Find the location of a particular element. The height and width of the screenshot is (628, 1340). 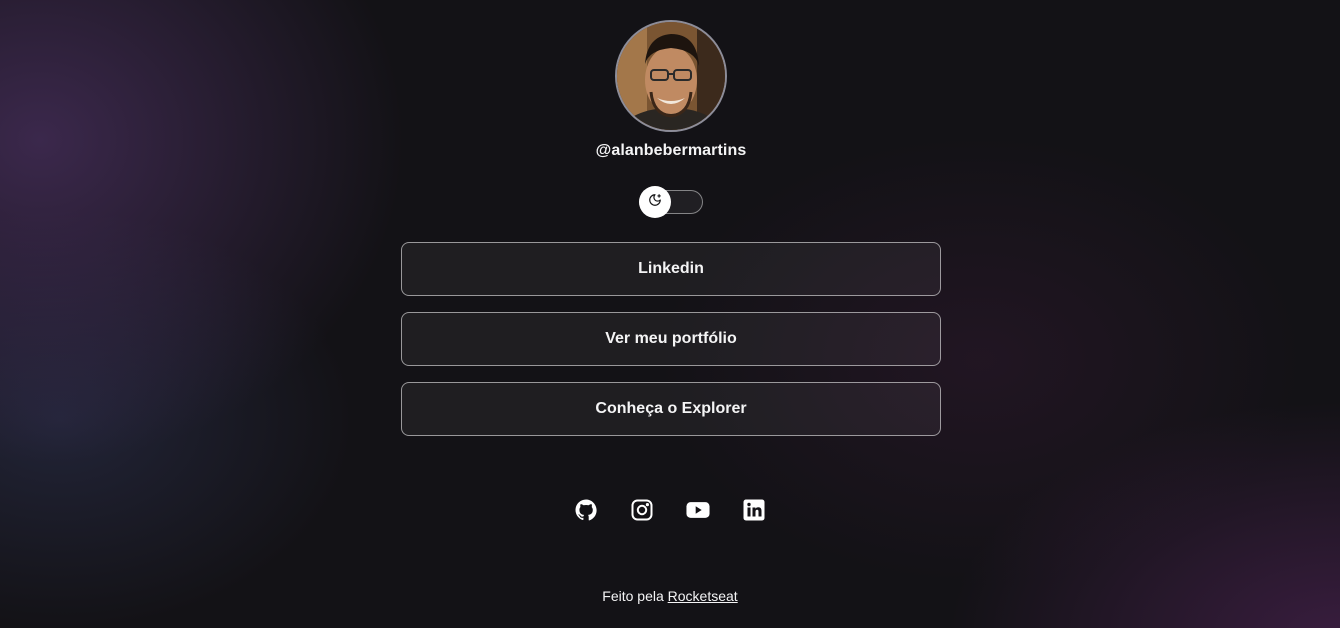

theme-switch is located at coordinates (671, 202).